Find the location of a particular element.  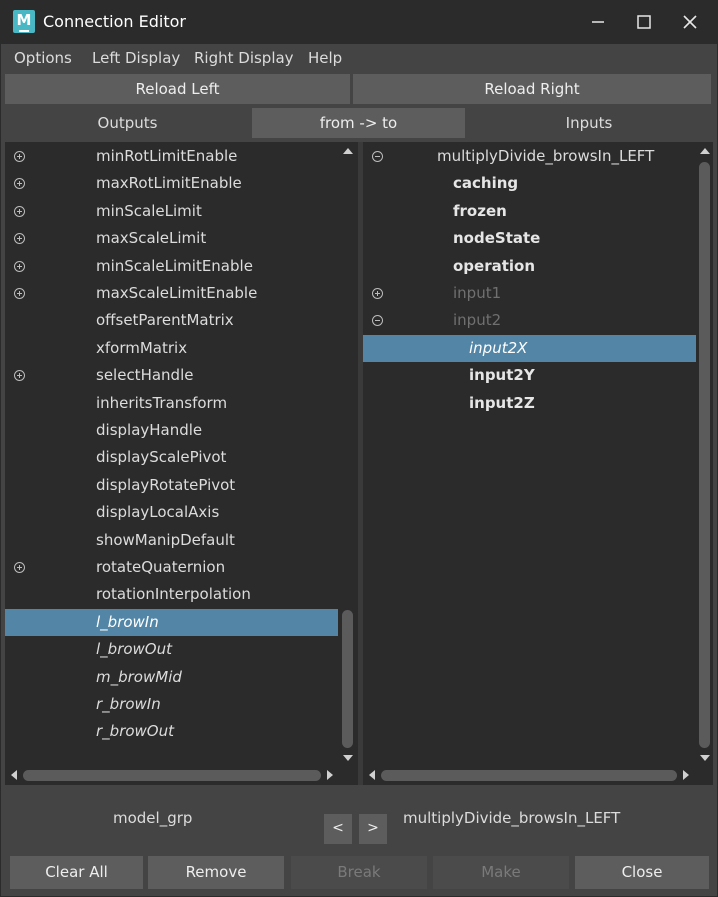

left-vertical-scroll-thumb is located at coordinates (347, 679).